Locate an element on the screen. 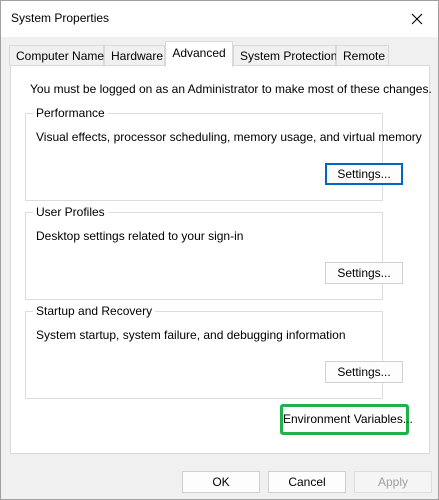 This screenshot has width=439, height=500. tab-advanced: Advanced is located at coordinates (199, 54).